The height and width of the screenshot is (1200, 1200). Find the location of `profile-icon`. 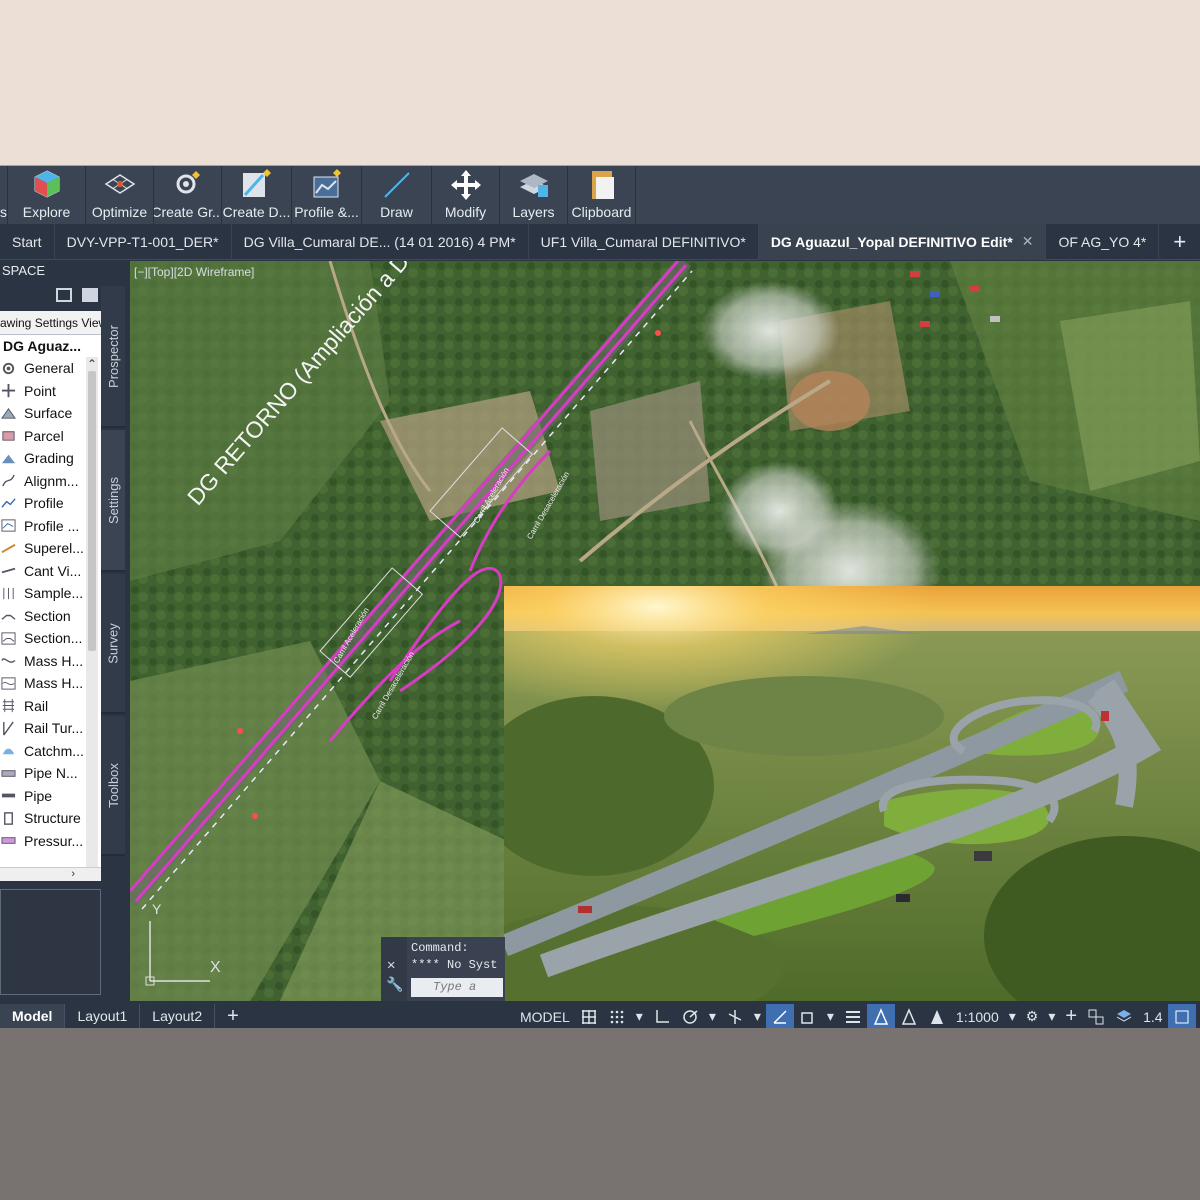

profile-icon is located at coordinates (8, 503).